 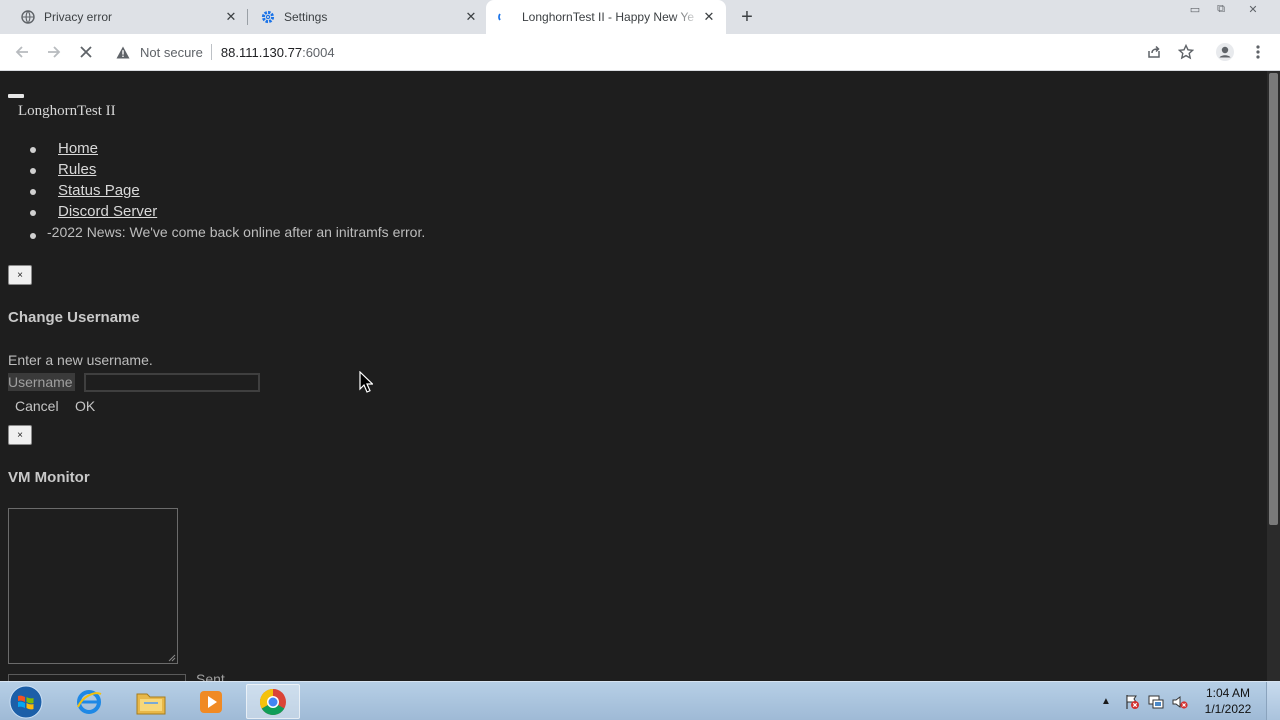 I want to click on gear-icon, so click(x=268, y=17).